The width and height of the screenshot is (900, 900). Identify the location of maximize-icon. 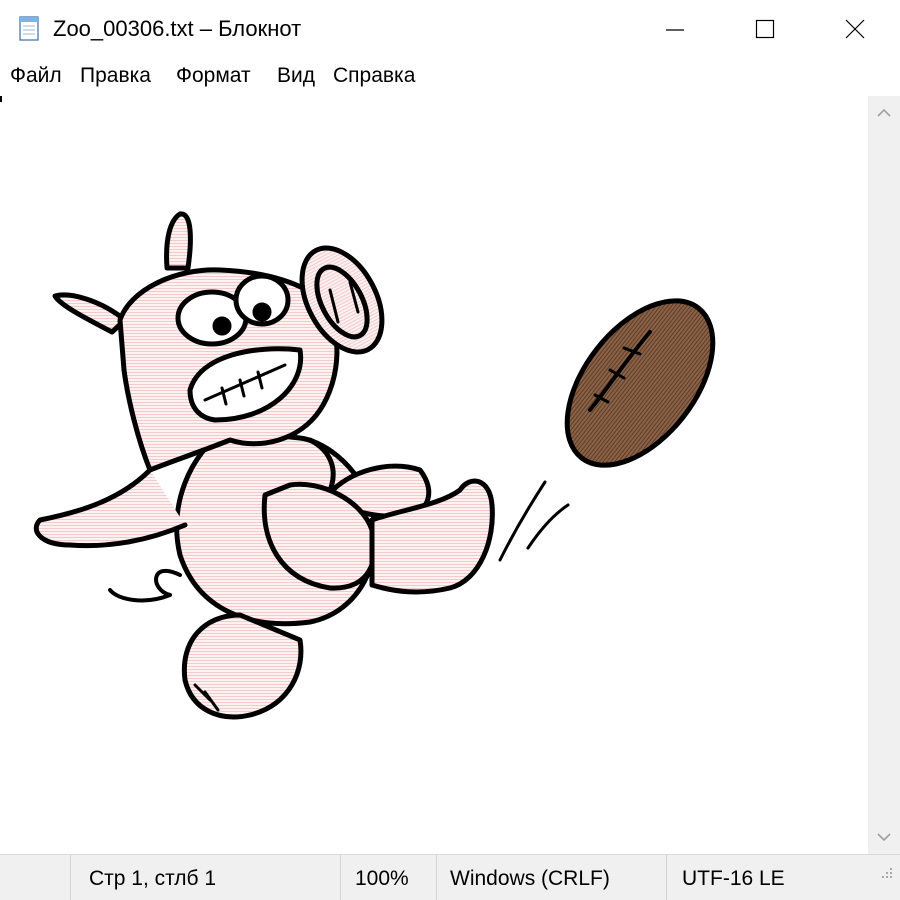
(765, 29).